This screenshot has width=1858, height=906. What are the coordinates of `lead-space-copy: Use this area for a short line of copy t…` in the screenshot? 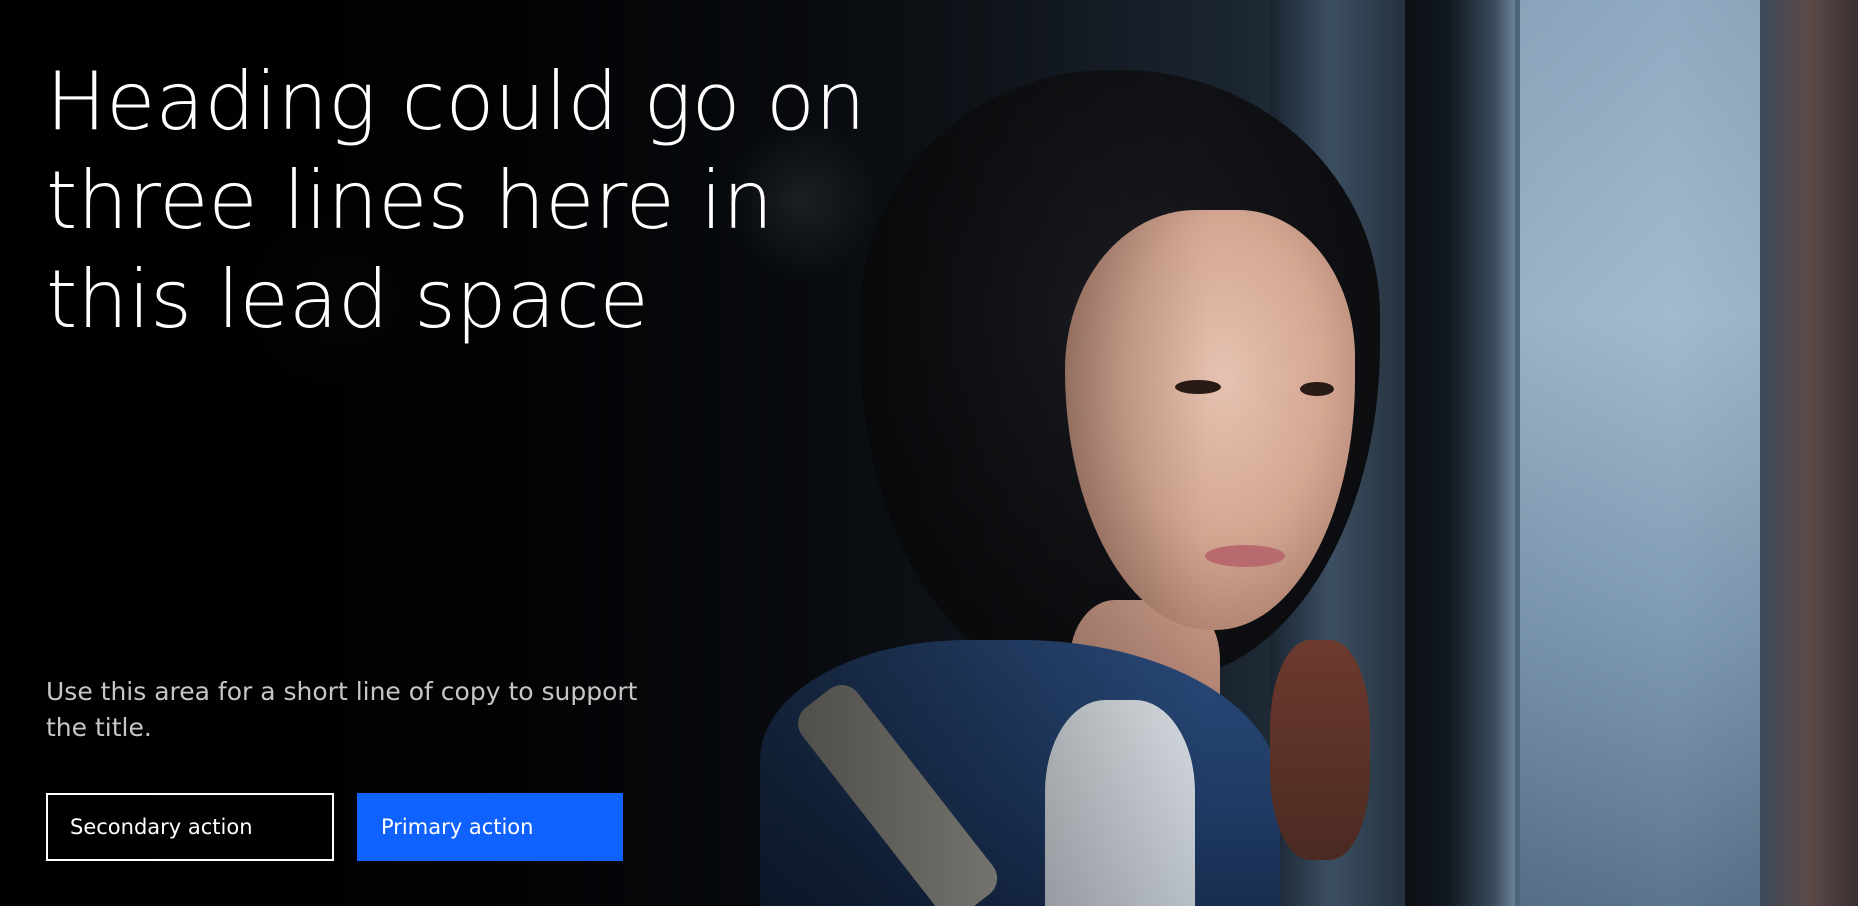 It's located at (342, 709).